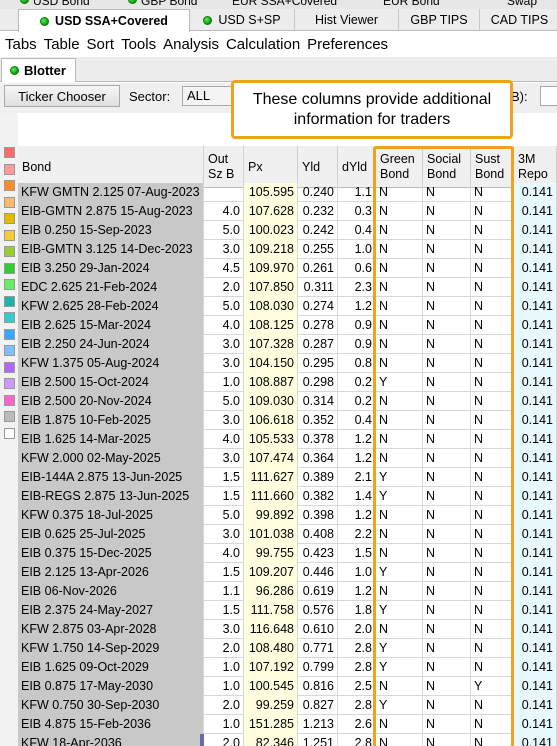 Image resolution: width=557 pixels, height=746 pixels. Describe the element at coordinates (191, 44) in the screenshot. I see `menu-item-analysis: Analysis` at that location.